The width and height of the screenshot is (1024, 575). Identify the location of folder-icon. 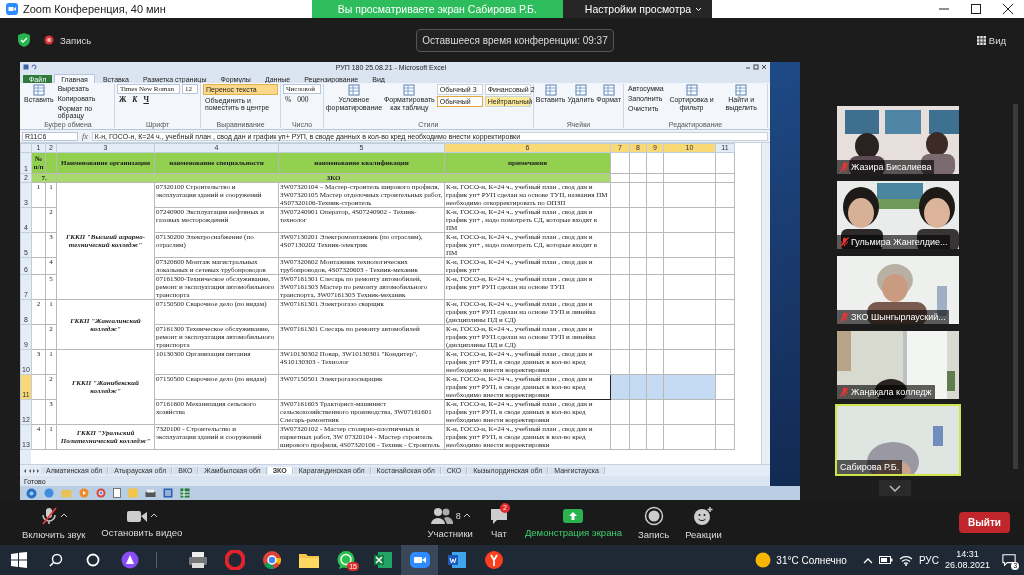
(308, 560).